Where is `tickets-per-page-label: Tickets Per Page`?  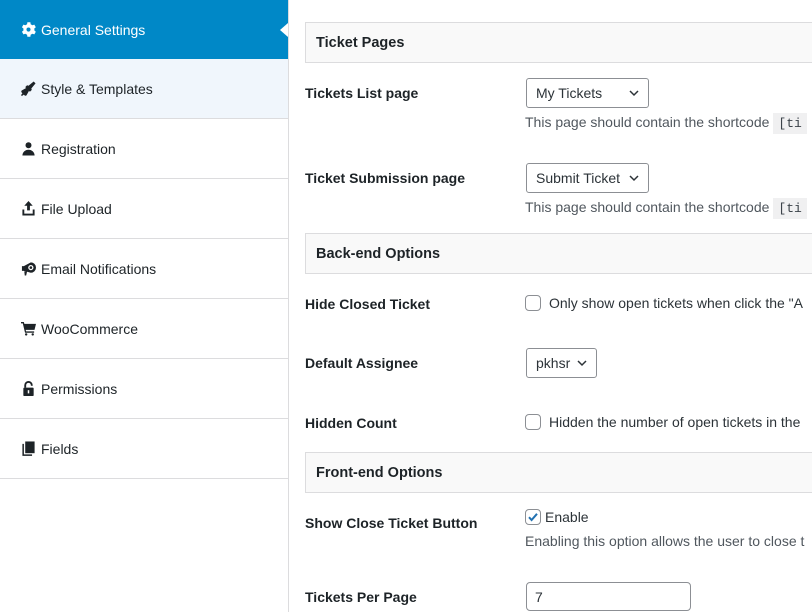
tickets-per-page-label: Tickets Per Page is located at coordinates (361, 597).